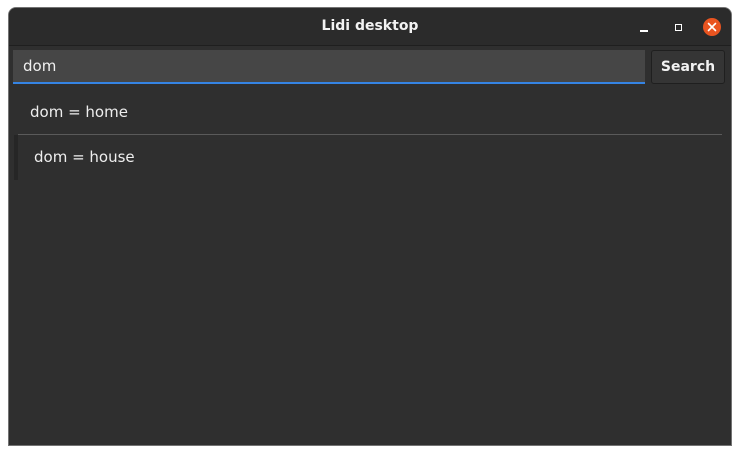 The height and width of the screenshot is (455, 740). I want to click on close-icon, so click(712, 27).